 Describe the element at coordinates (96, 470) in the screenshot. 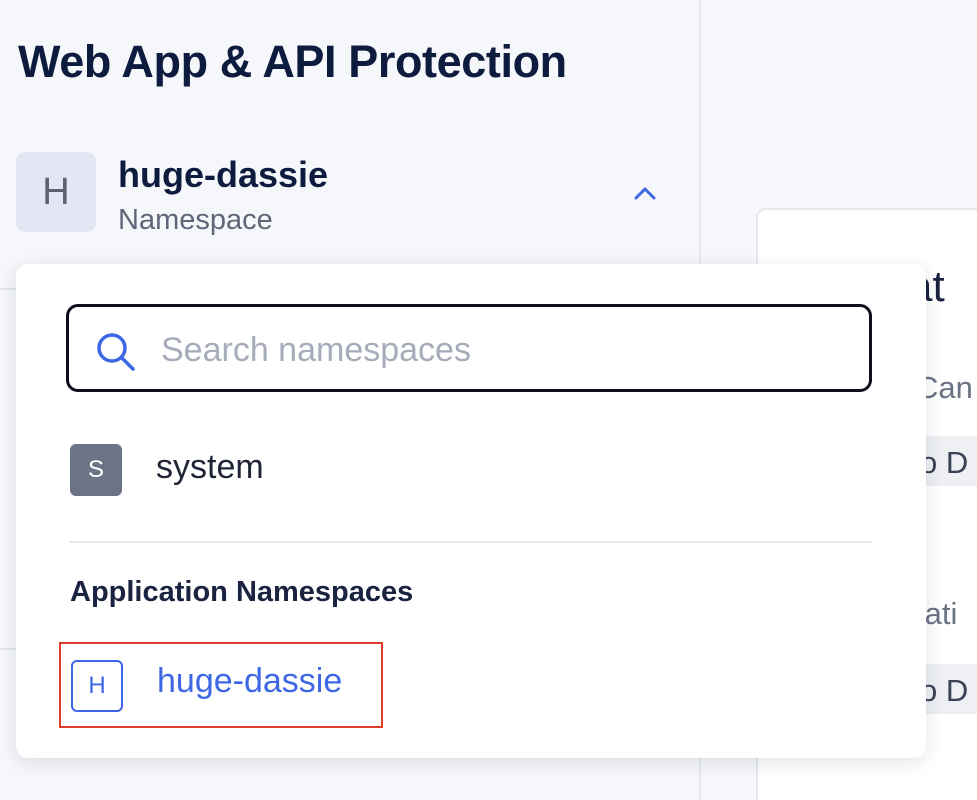

I see `system-badge: S` at that location.